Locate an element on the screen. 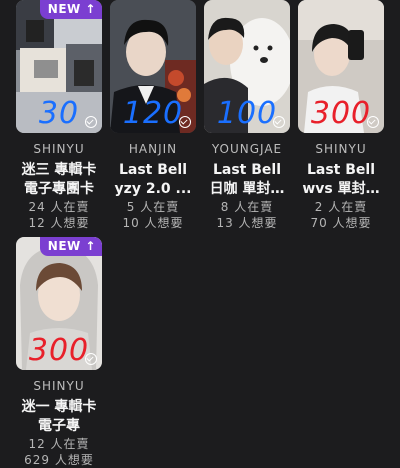  selling-count: 2 人在賣 is located at coordinates (341, 207).